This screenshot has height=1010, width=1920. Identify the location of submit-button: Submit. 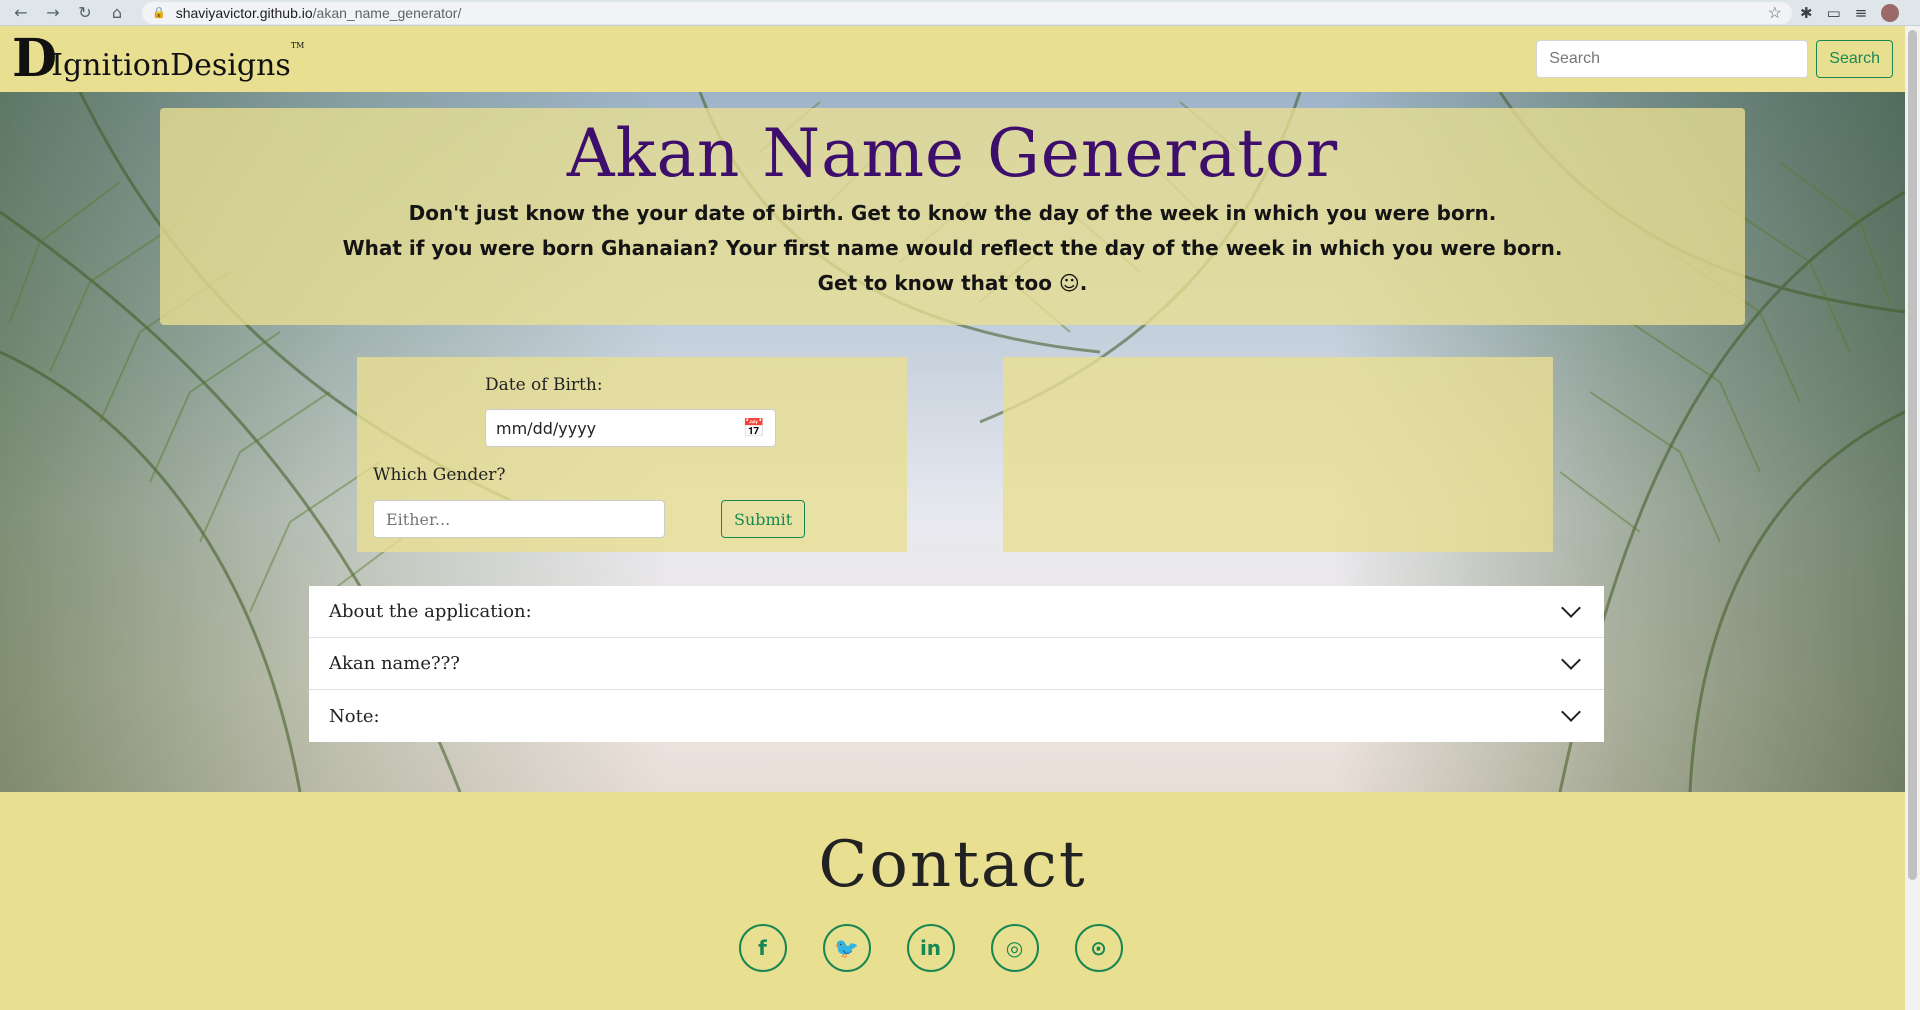
(763, 519).